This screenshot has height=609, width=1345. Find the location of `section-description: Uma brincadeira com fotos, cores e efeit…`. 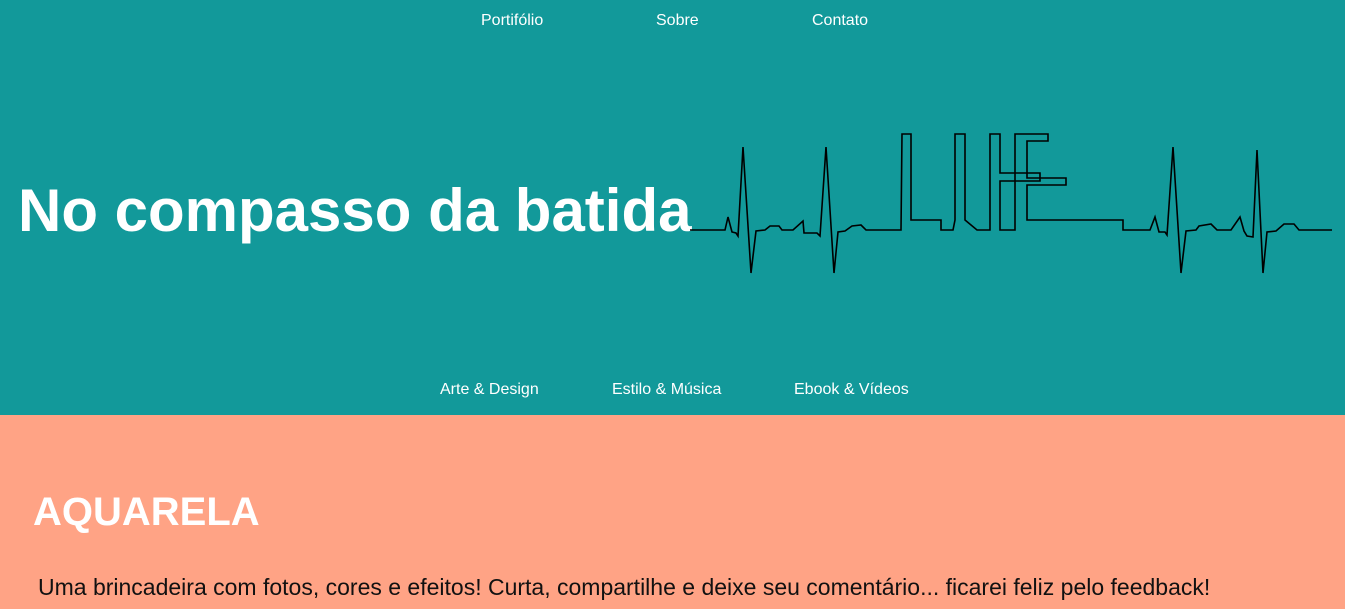

section-description: Uma brincadeira com fotos, cores e efeit… is located at coordinates (624, 587).